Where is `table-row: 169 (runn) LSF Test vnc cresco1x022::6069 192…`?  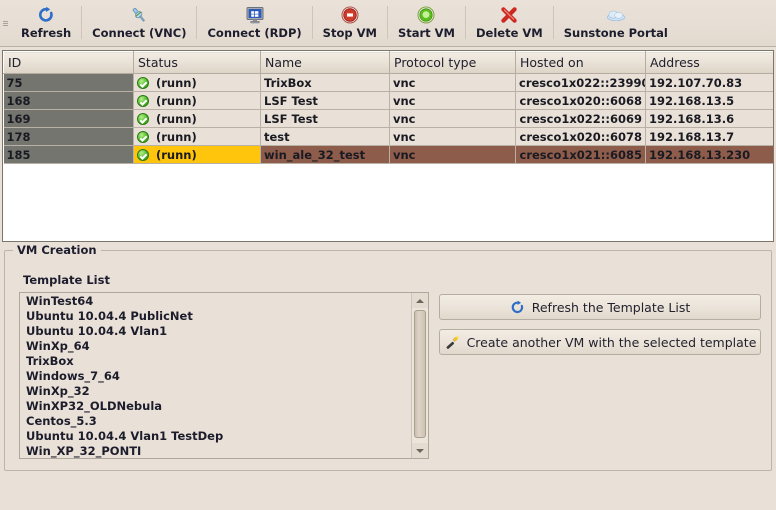
table-row: 169 (runn) LSF Test vnc cresco1x022::6069 192… is located at coordinates (388, 118).